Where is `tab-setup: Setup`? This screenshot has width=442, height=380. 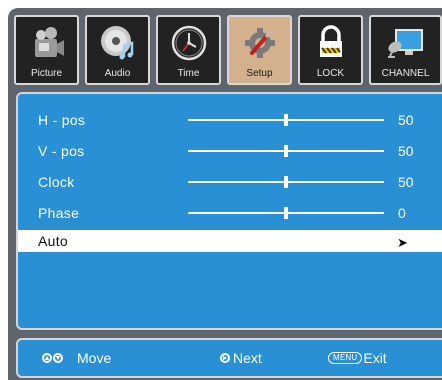
tab-setup: Setup is located at coordinates (259, 50).